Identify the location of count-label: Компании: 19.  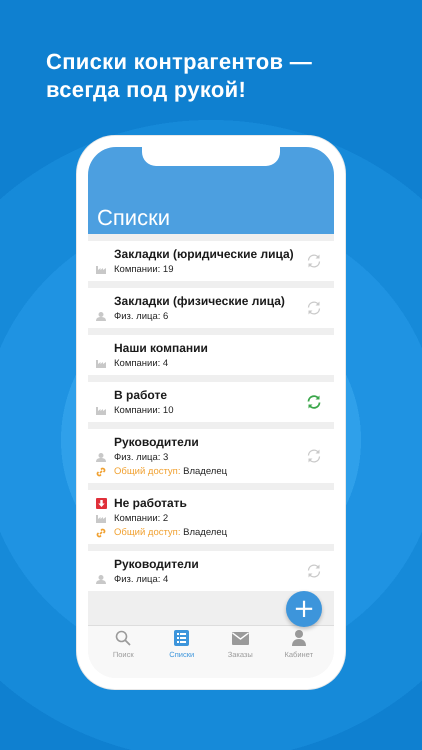
(144, 269).